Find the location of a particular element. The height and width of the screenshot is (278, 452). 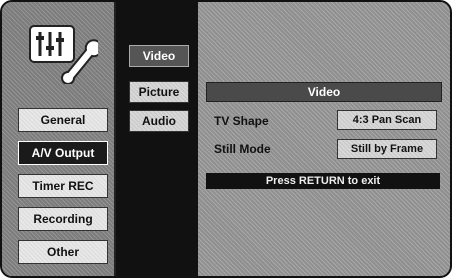

tv-shape-label: TV Shape is located at coordinates (241, 121).